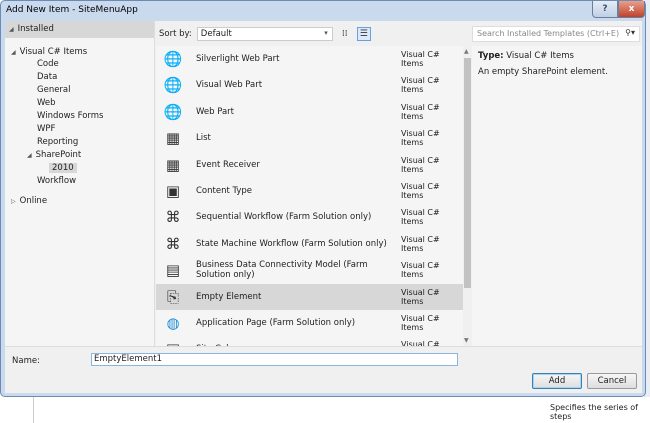 This screenshot has height=423, width=650. What do you see at coordinates (326, 33) in the screenshot?
I see `chevron-down-icon: ▾` at bounding box center [326, 33].